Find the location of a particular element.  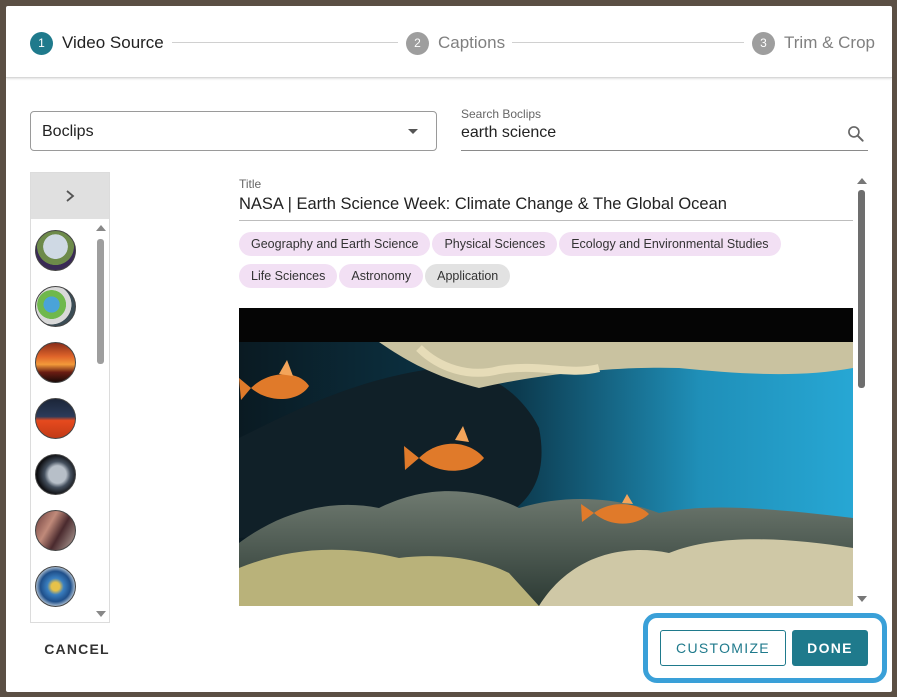

type-tag: Application is located at coordinates (468, 276).